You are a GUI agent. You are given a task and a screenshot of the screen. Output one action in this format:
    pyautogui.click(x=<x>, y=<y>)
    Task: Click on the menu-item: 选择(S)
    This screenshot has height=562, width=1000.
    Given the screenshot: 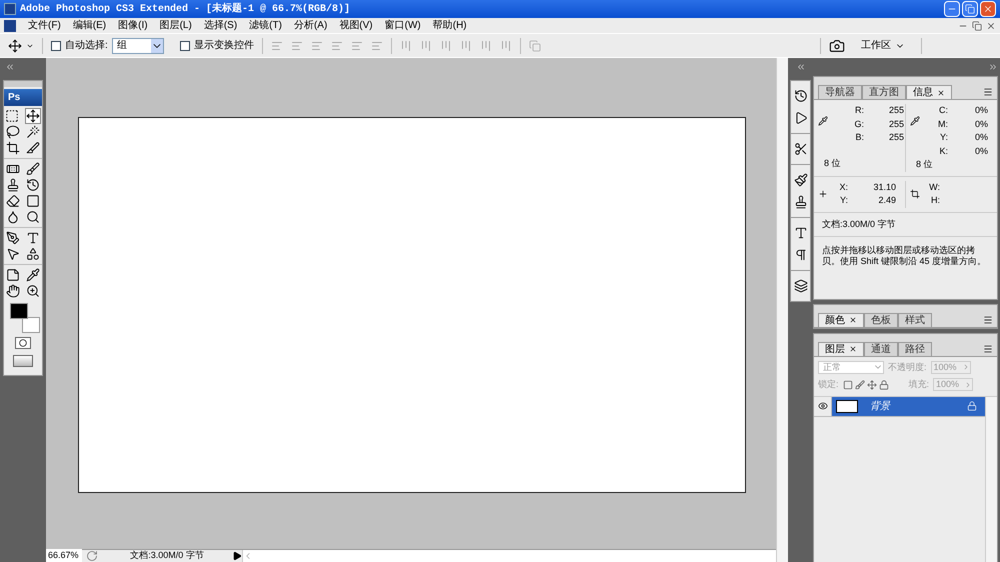 What is the action you would take?
    pyautogui.click(x=221, y=25)
    